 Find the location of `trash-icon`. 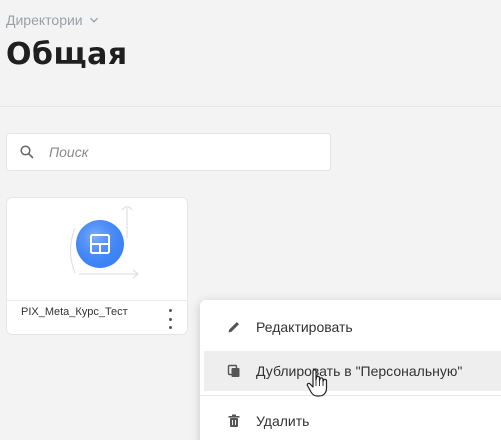

trash-icon is located at coordinates (234, 420).